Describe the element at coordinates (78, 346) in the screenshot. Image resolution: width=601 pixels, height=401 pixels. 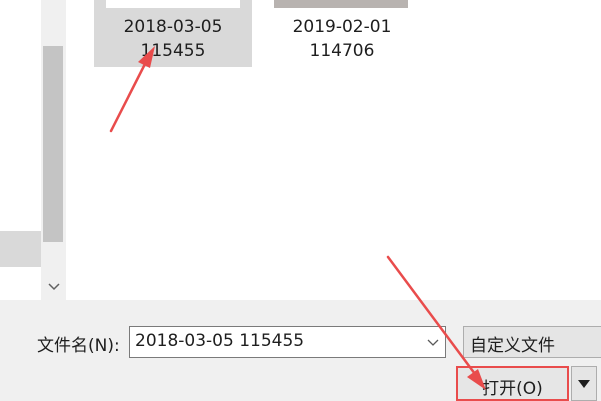
I see `filename-label: 文件名(N):` at that location.